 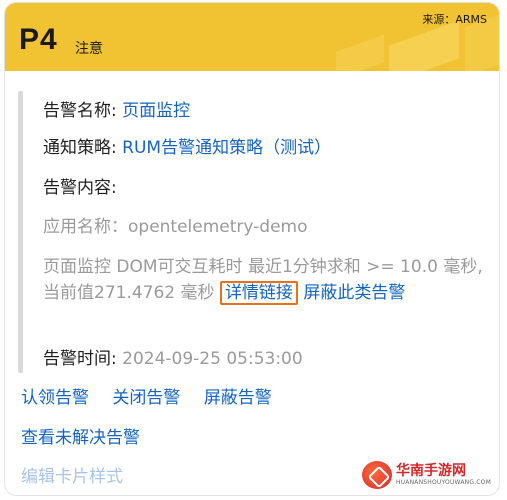 I want to click on watermark-text: 华南手游网 HUANANSHOUYOUWANG.COM, so click(x=443, y=475).